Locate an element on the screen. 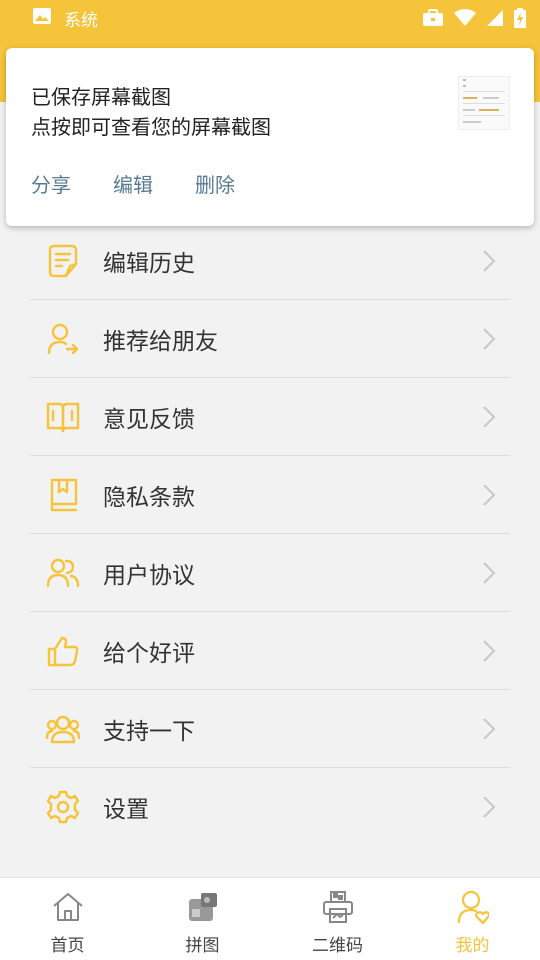  menu-item-rate: 给个好评 is located at coordinates (270, 651).